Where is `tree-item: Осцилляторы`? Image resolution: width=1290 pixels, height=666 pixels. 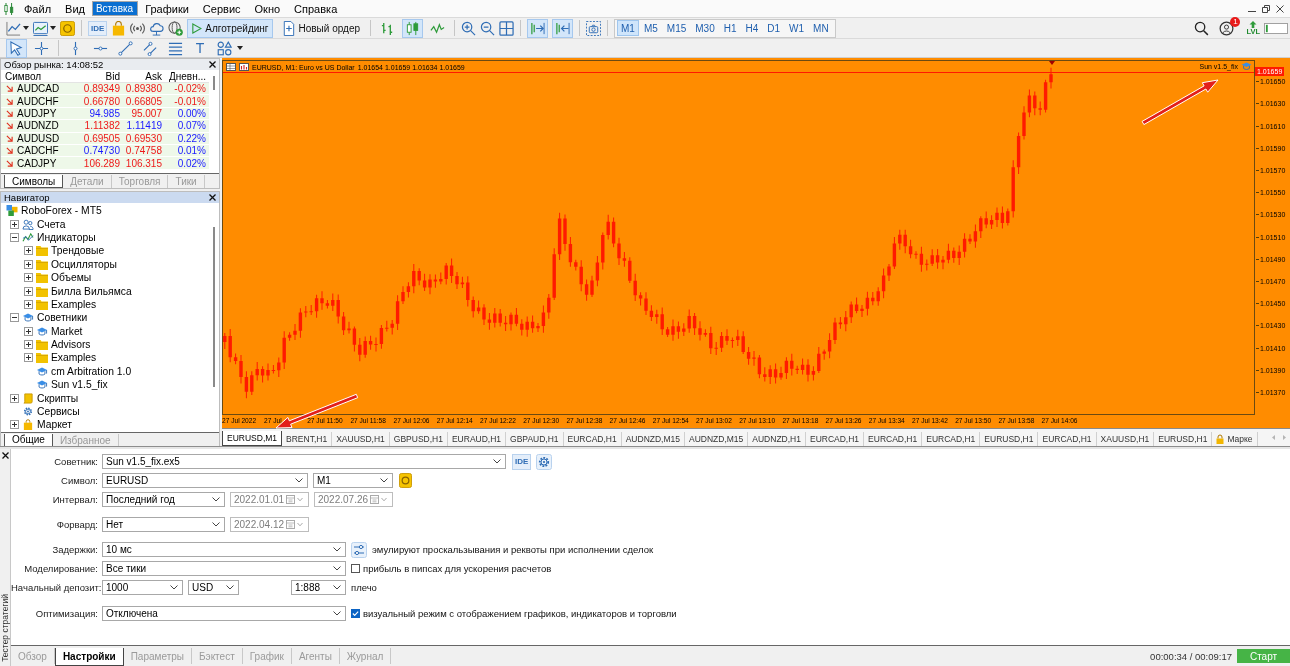
tree-item: Осцилляторы is located at coordinates (84, 264).